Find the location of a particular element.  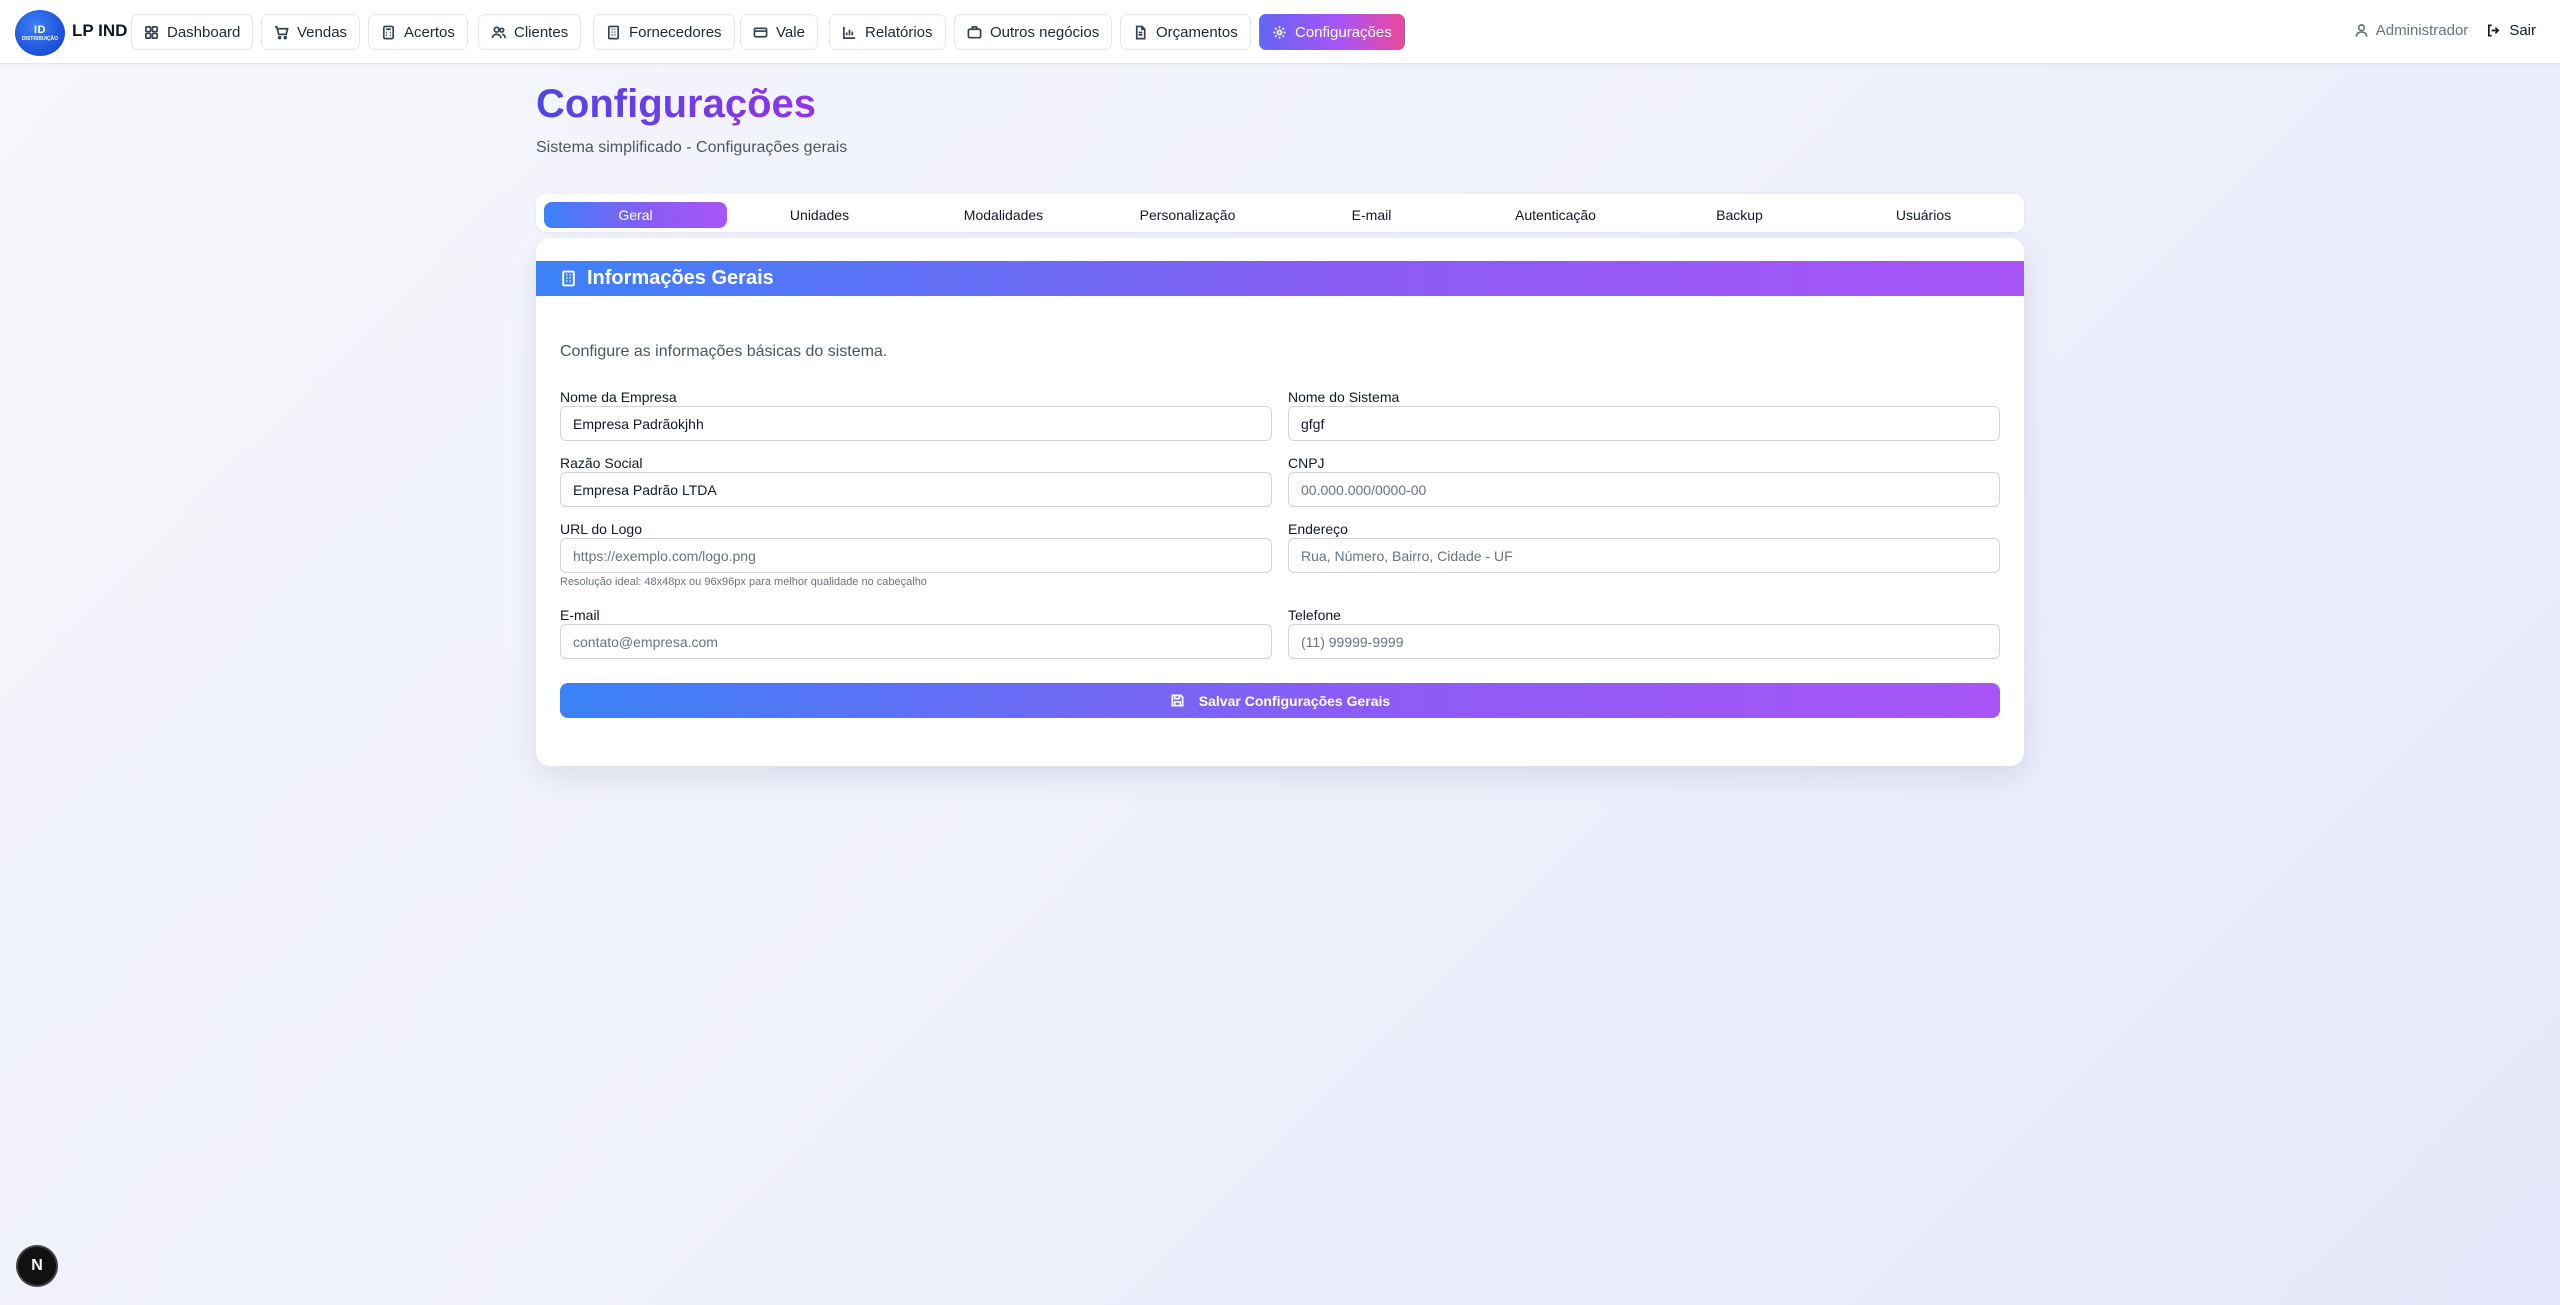

email-input is located at coordinates (916, 641).